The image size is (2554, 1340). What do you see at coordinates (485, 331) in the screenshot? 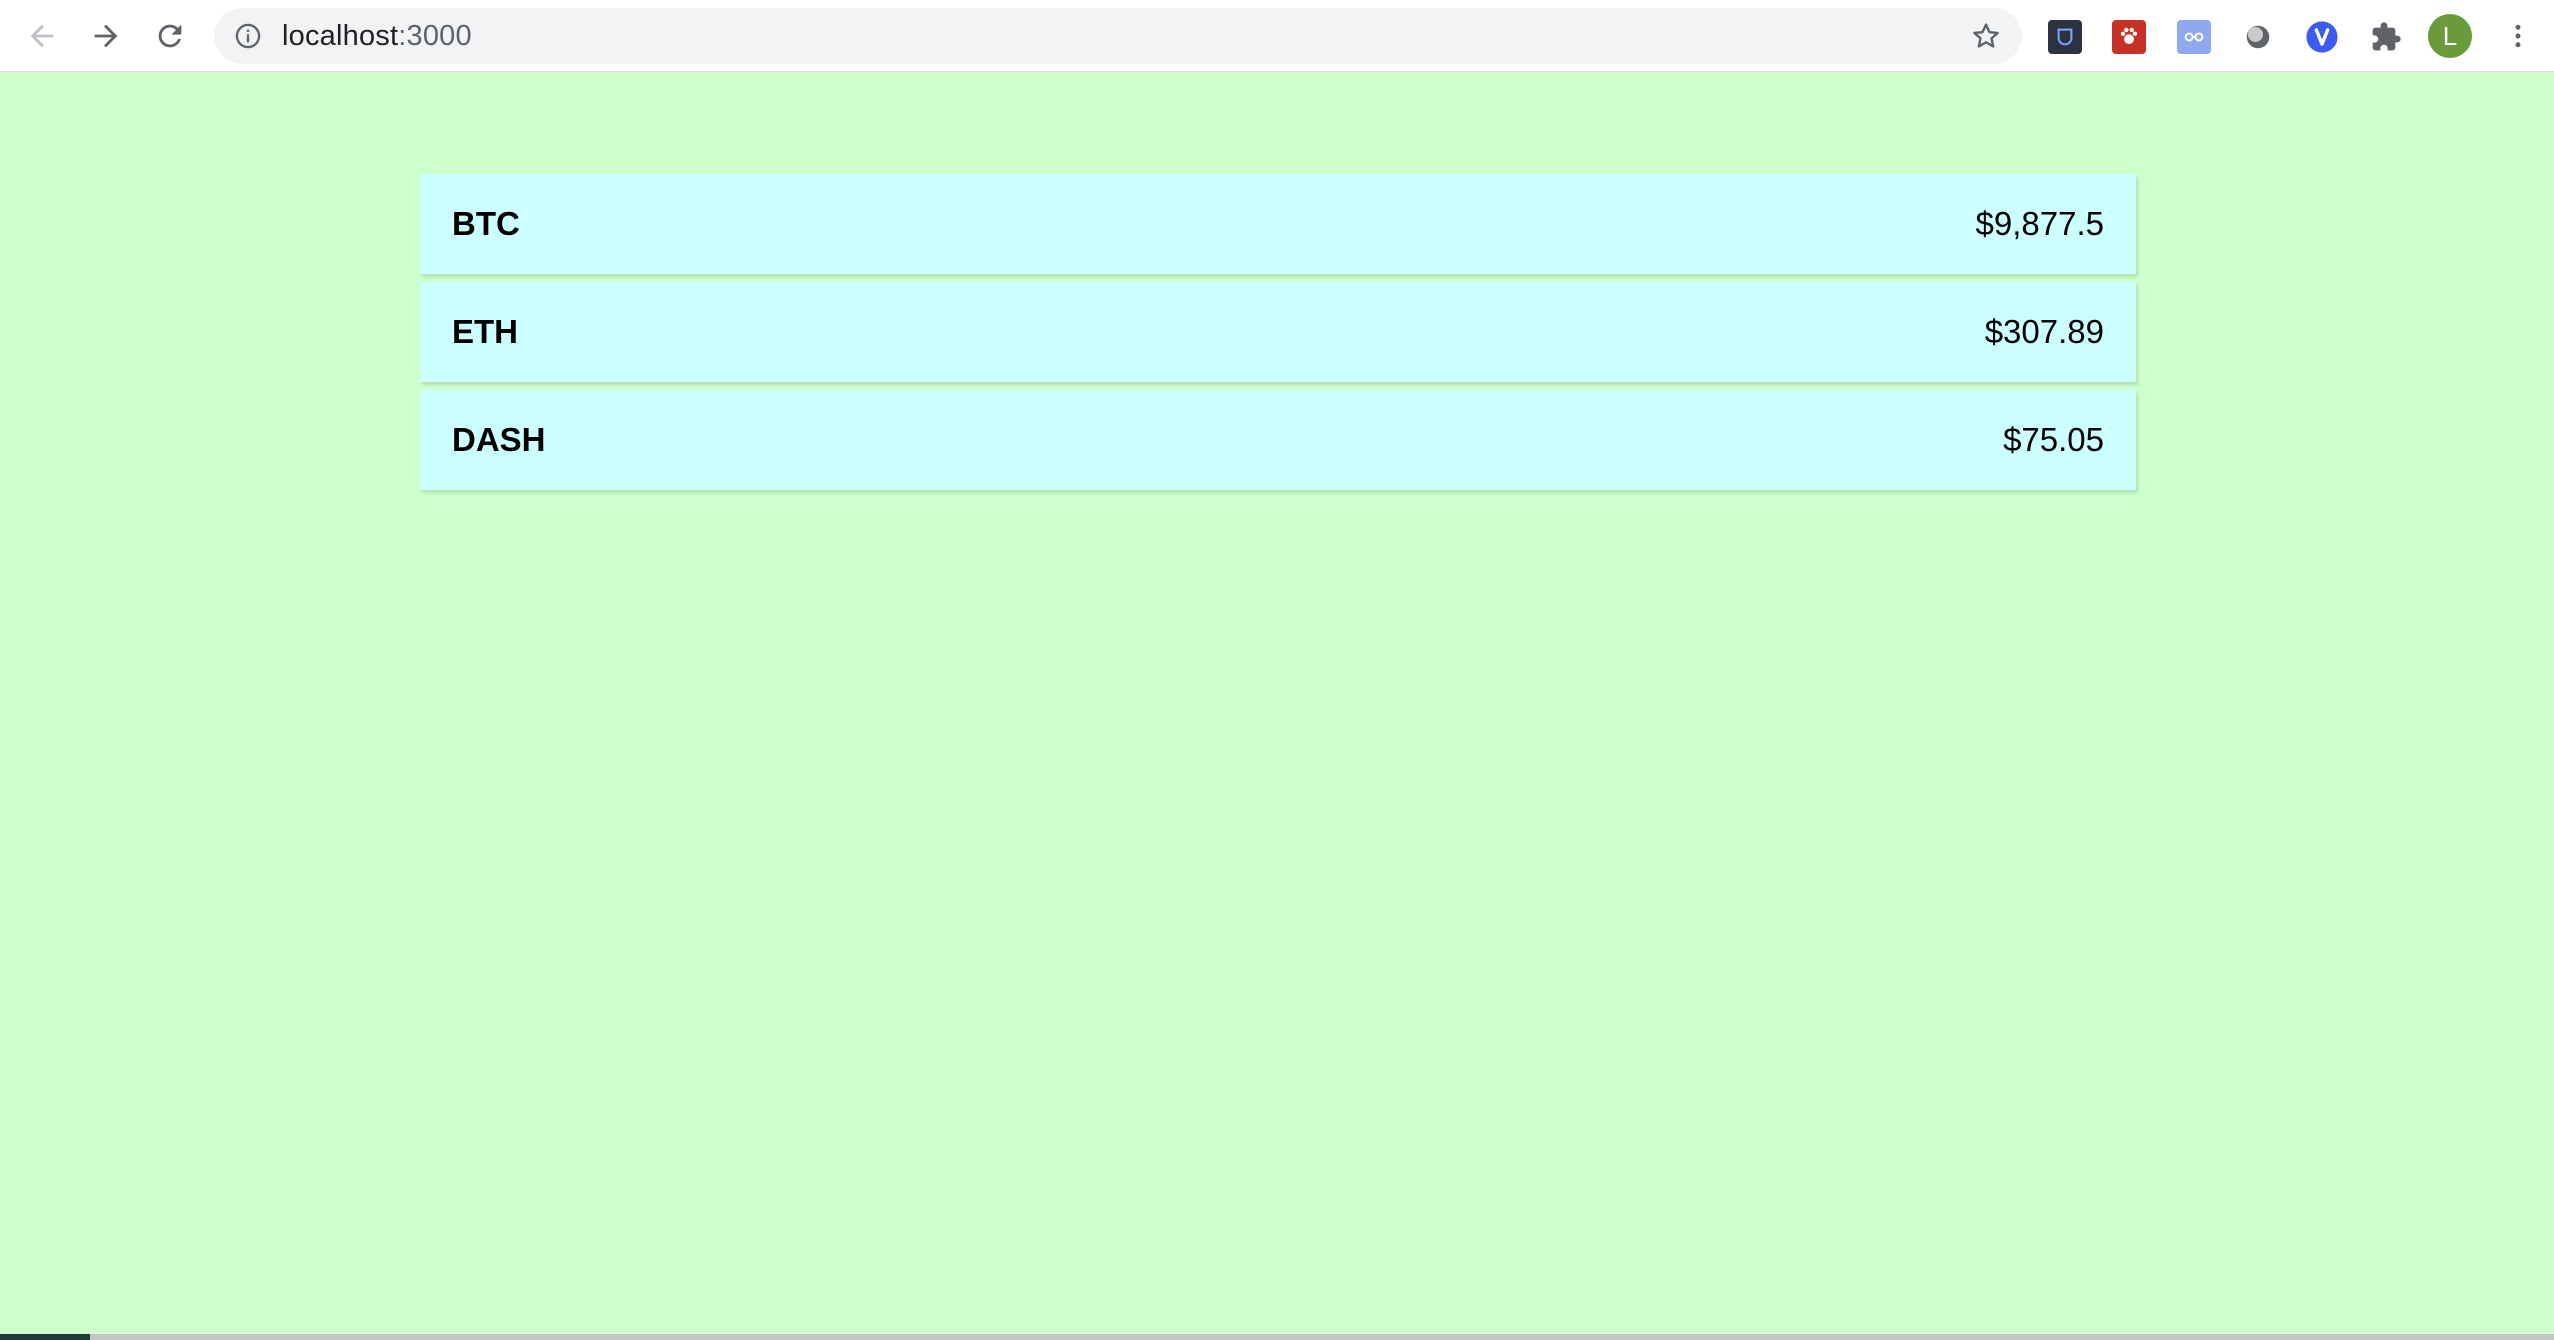
I see `coin-symbol: ETH` at bounding box center [485, 331].